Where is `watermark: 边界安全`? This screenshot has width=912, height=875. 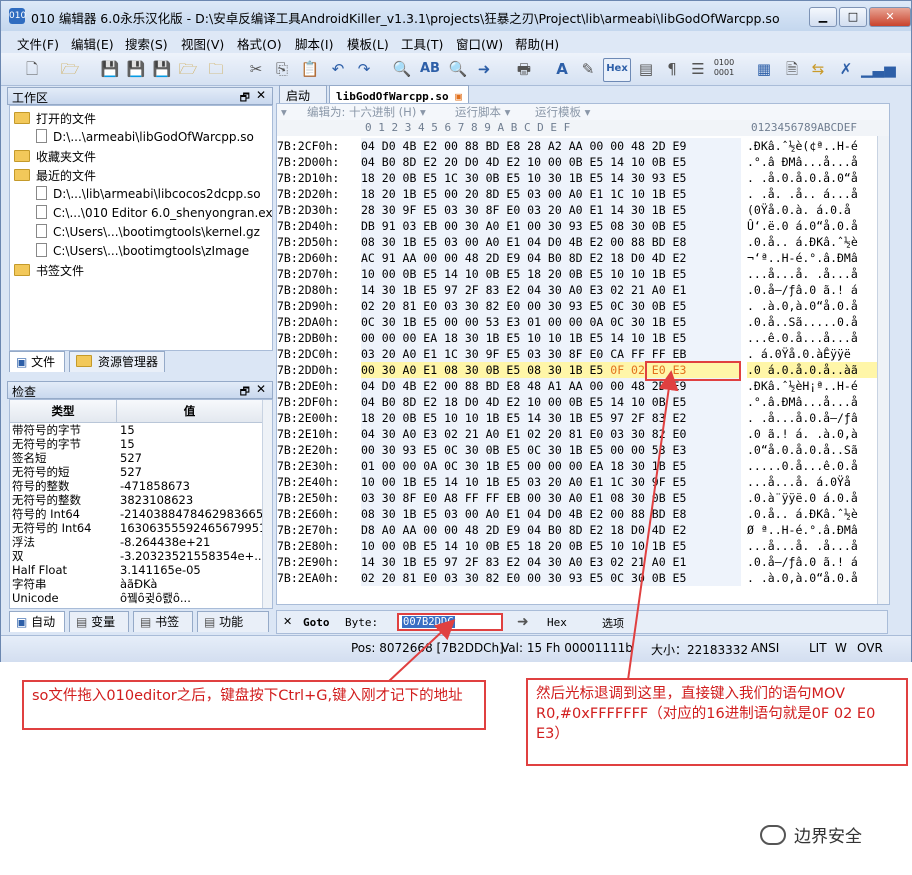
watermark: 边界安全 is located at coordinates (811, 834).